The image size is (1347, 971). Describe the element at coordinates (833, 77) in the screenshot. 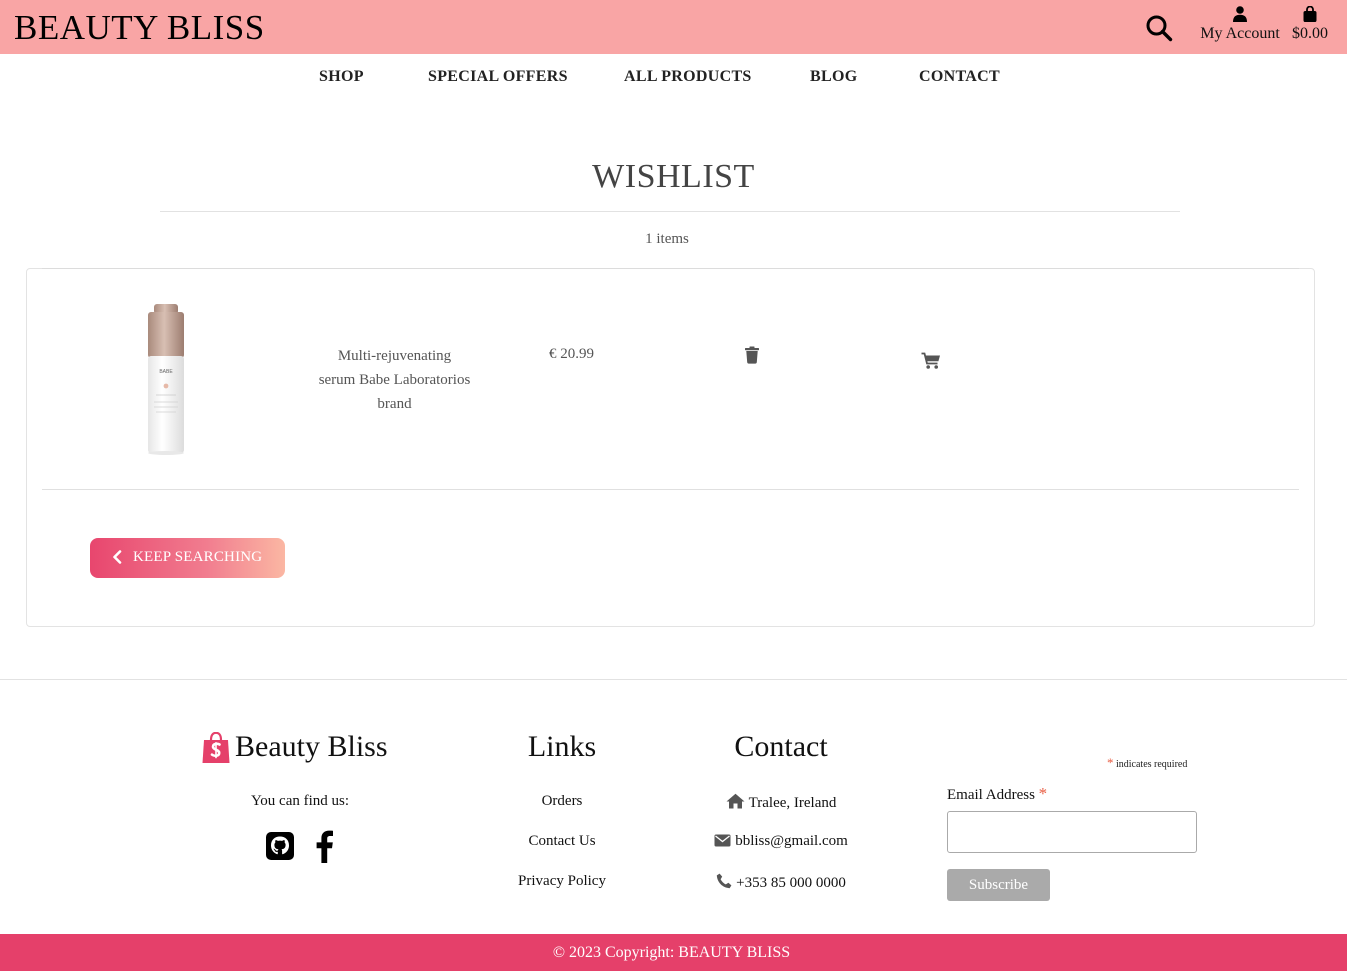

I see `nav-blog: BLOG` at that location.